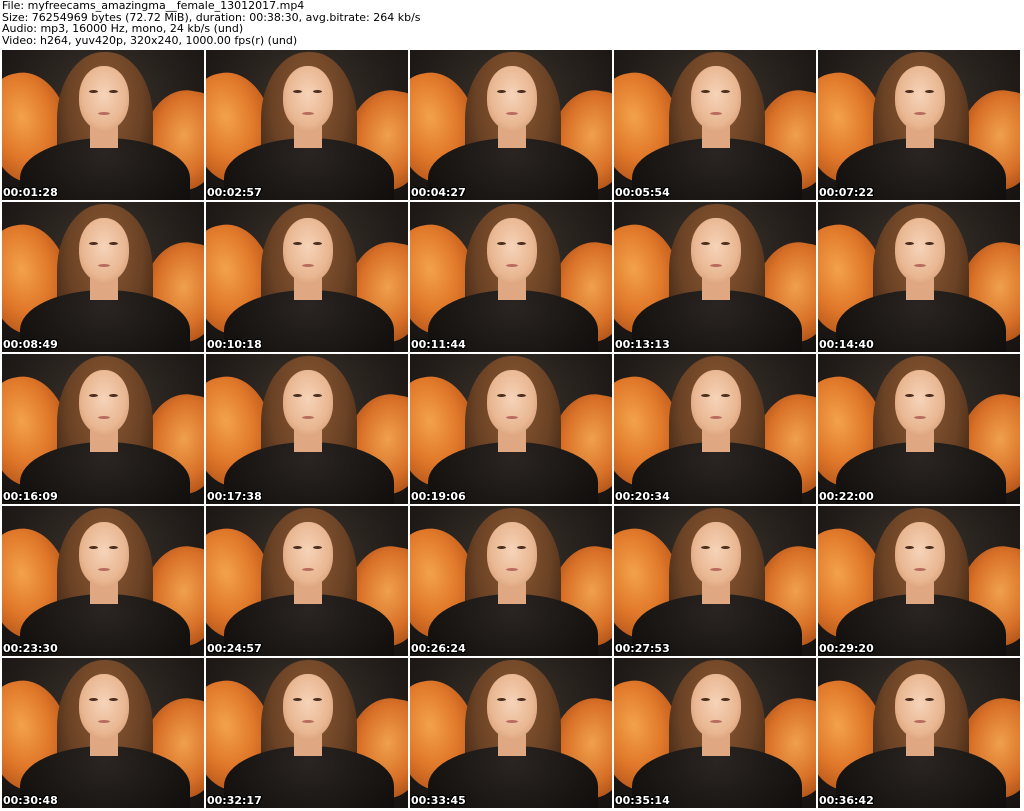  I want to click on thumbnail-timestamp: 00:13:13, so click(642, 344).